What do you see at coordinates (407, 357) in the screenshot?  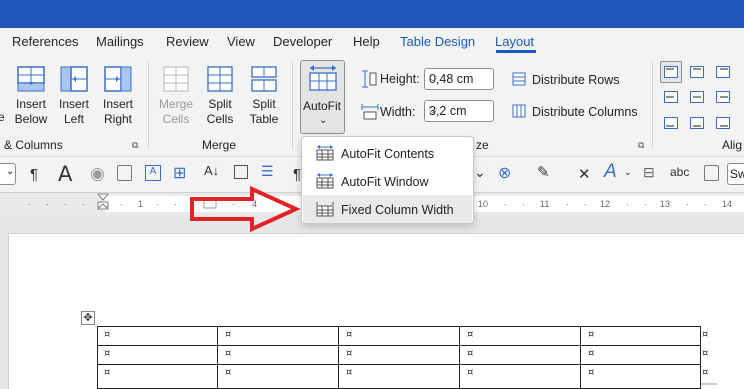 I see `document-table` at bounding box center [407, 357].